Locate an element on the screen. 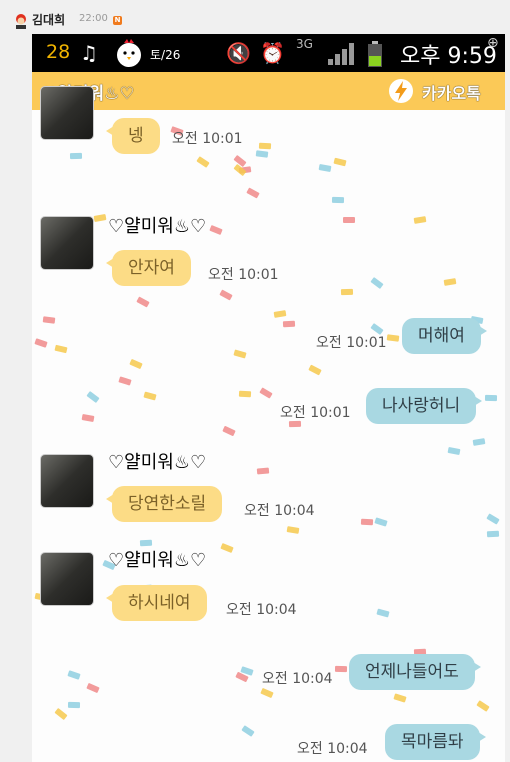 The width and height of the screenshot is (510, 762). zoom-icon: ⊕ is located at coordinates (493, 43).